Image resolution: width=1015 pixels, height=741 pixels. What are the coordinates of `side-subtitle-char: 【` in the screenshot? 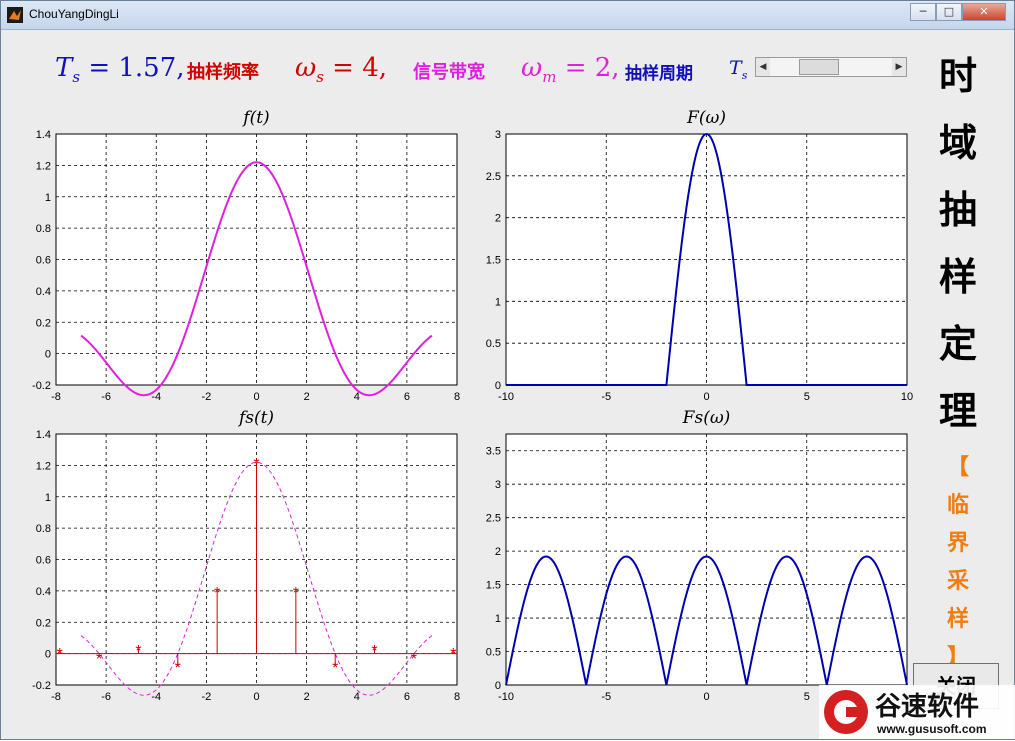 It's located at (957, 467).